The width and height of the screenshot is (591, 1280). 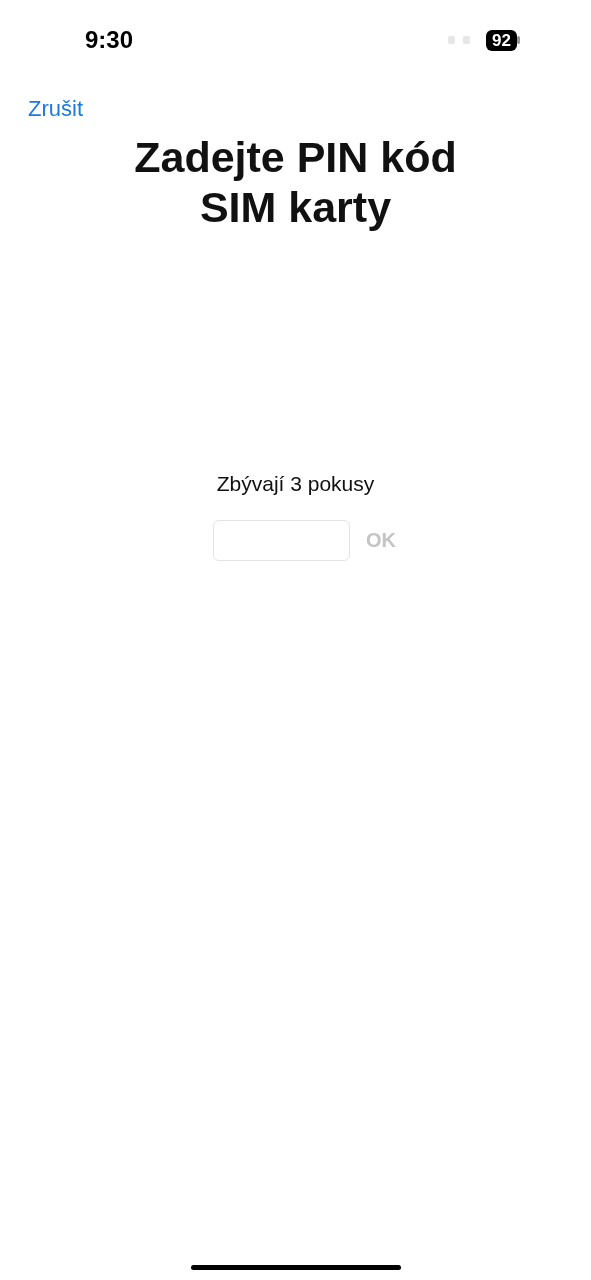 I want to click on attempts-text: Zbývají 3 pokusy, so click(x=295, y=484).